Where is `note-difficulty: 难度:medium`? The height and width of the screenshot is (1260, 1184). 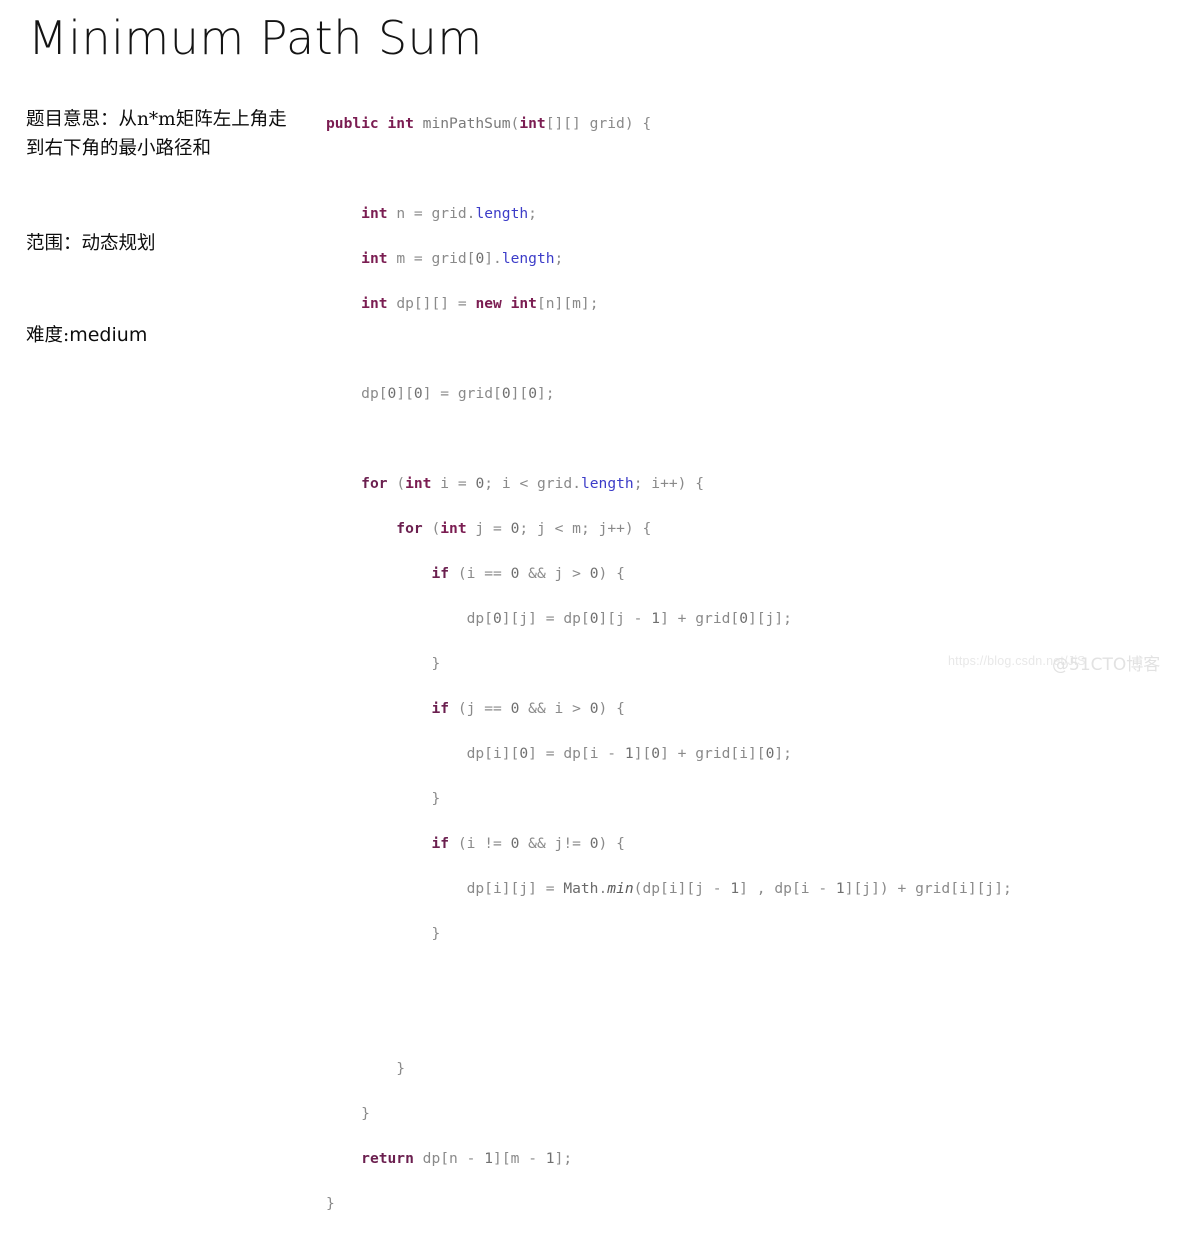 note-difficulty: 难度:medium is located at coordinates (162, 335).